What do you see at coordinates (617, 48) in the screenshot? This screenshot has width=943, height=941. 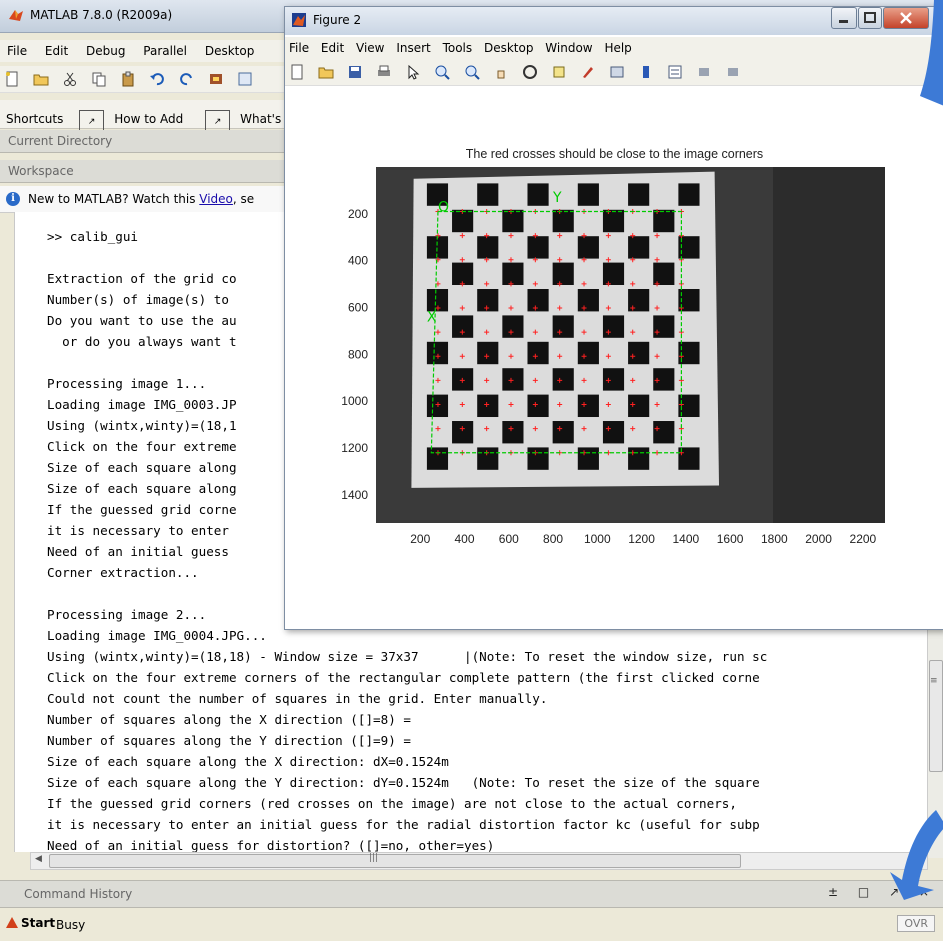 I see `fig-menu-help: Help` at bounding box center [617, 48].